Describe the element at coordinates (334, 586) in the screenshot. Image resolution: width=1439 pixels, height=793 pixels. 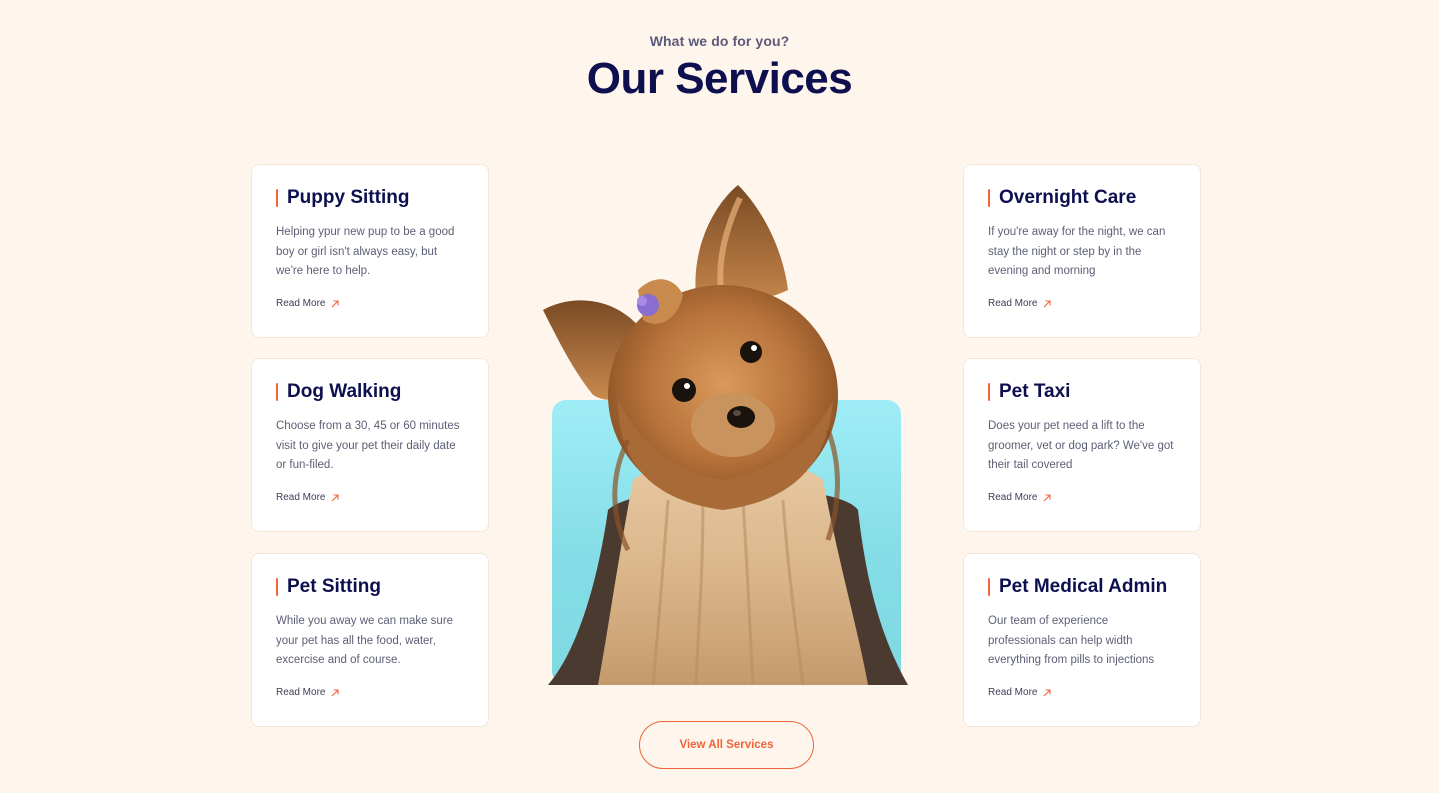
I see `service-title-text: Pet Sitting` at that location.